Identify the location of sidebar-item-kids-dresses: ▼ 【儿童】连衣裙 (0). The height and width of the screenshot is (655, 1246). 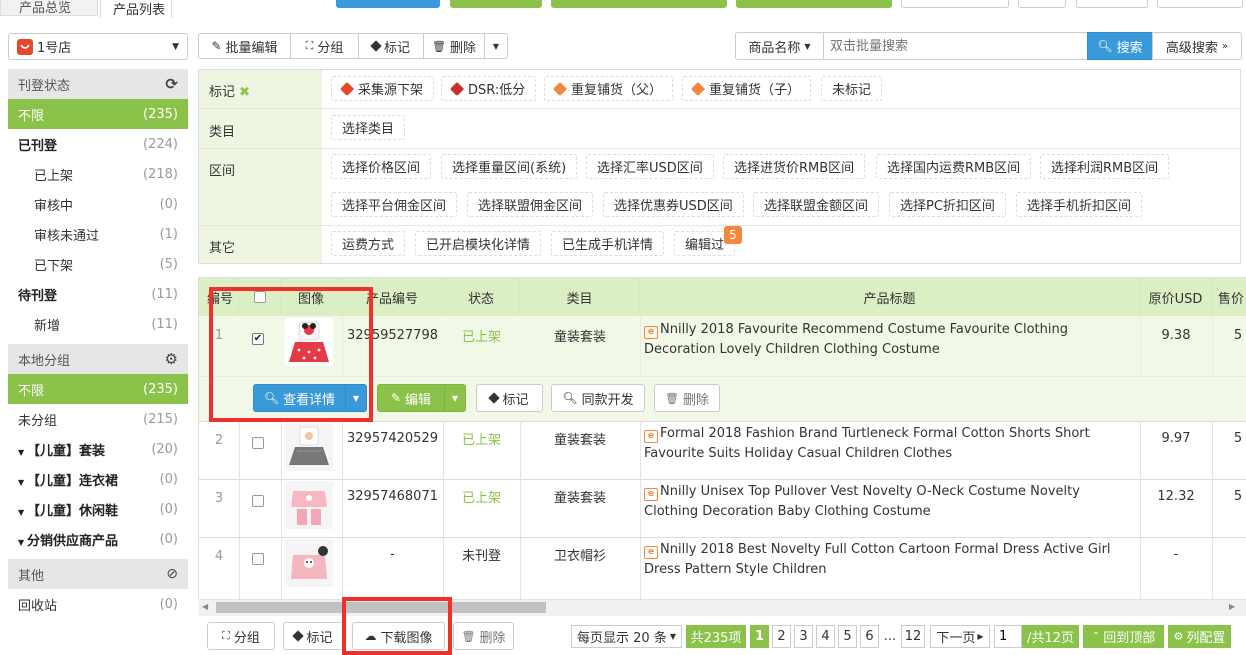
(98, 479).